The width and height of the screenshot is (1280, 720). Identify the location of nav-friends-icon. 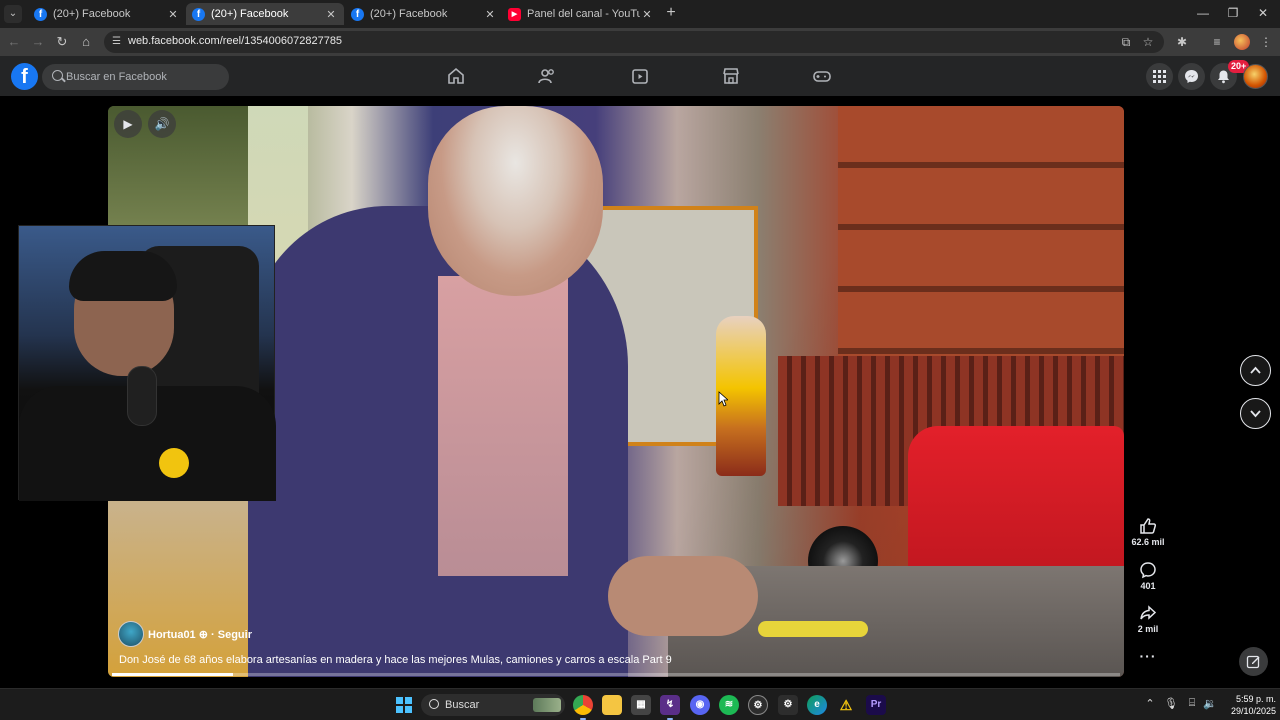
(548, 76).